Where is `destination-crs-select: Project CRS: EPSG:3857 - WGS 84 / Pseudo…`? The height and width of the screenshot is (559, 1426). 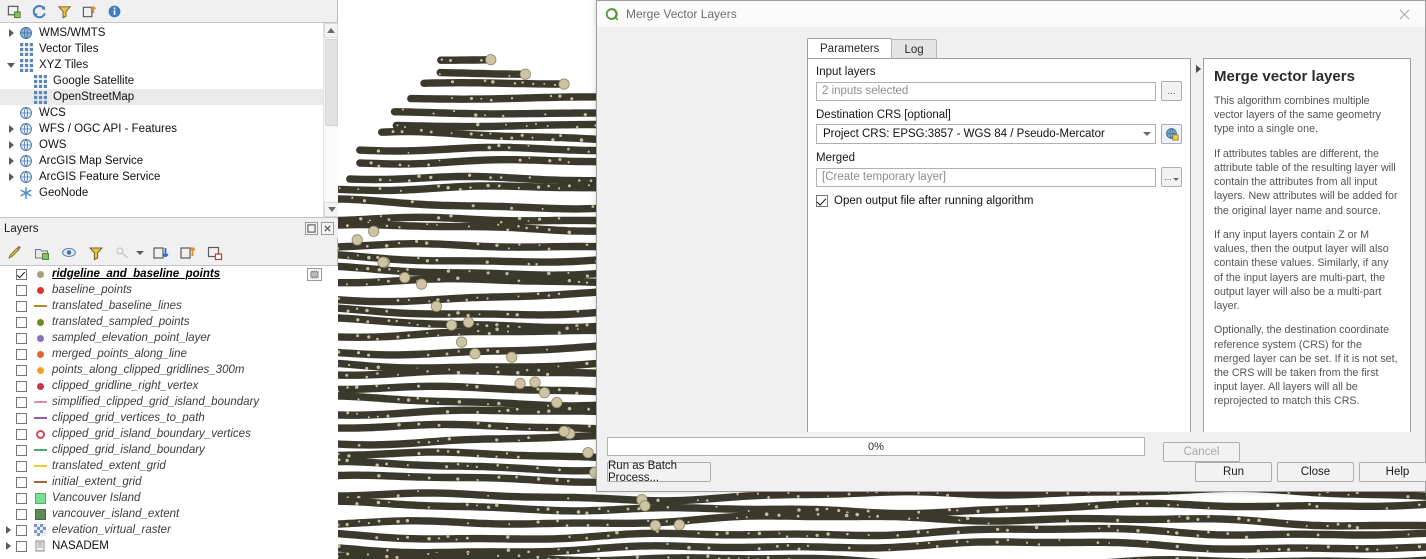
destination-crs-select: Project CRS: EPSG:3857 - WGS 84 / Pseudo… is located at coordinates (986, 134).